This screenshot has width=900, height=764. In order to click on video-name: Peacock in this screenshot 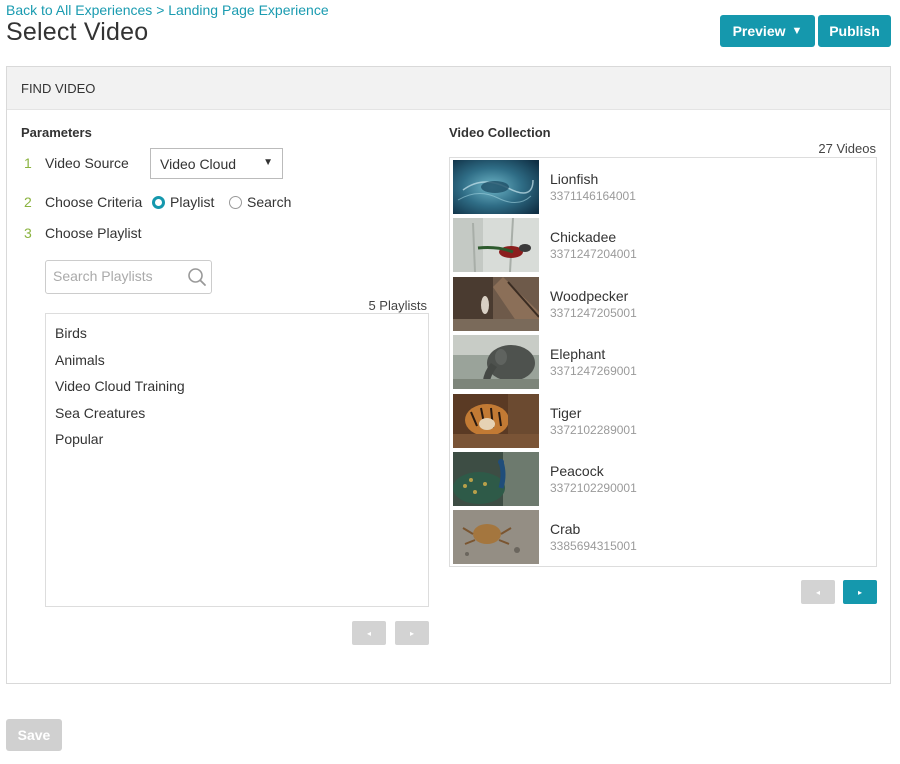, I will do `click(577, 470)`.